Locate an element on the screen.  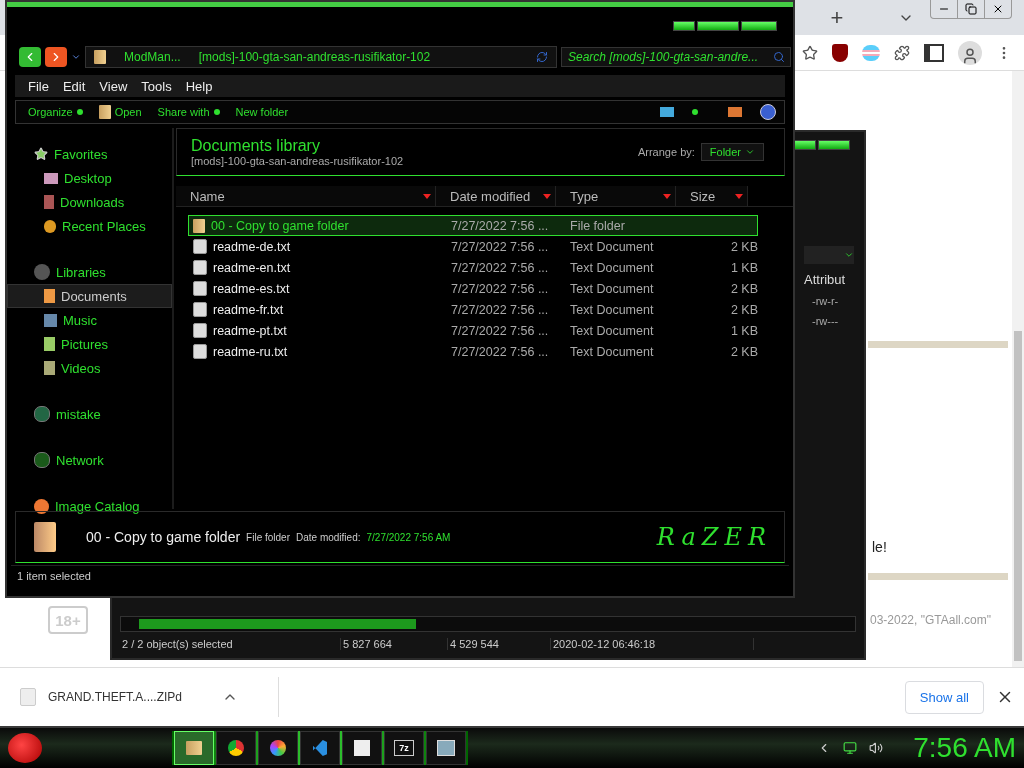
menu-item: Help is located at coordinates (199, 86).